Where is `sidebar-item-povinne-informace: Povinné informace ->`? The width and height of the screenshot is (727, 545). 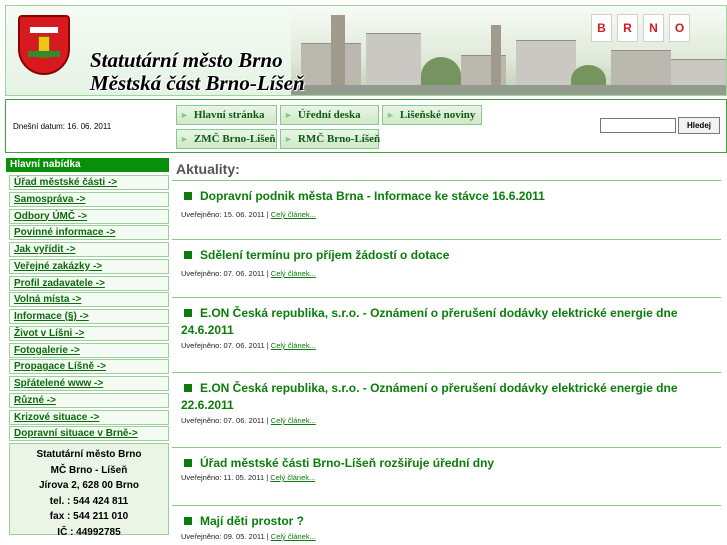
sidebar-item-povinne-informace: Povinné informace -> is located at coordinates (89, 233).